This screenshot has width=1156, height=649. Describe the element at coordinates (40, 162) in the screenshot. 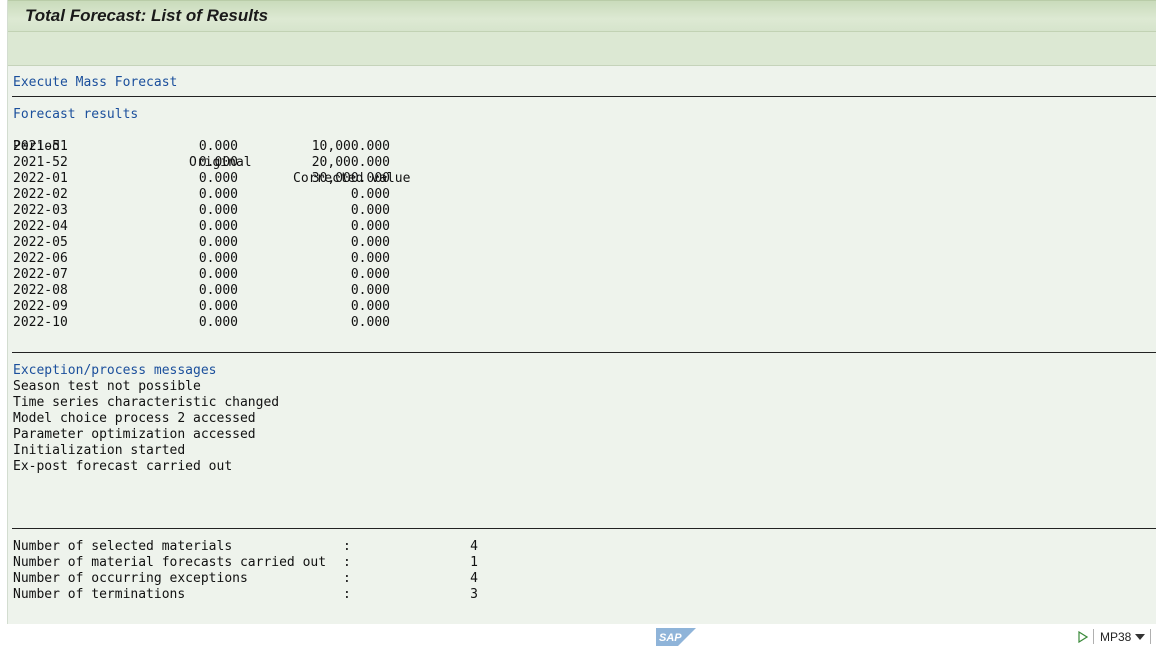

I see `period-cell: 2021-52` at that location.